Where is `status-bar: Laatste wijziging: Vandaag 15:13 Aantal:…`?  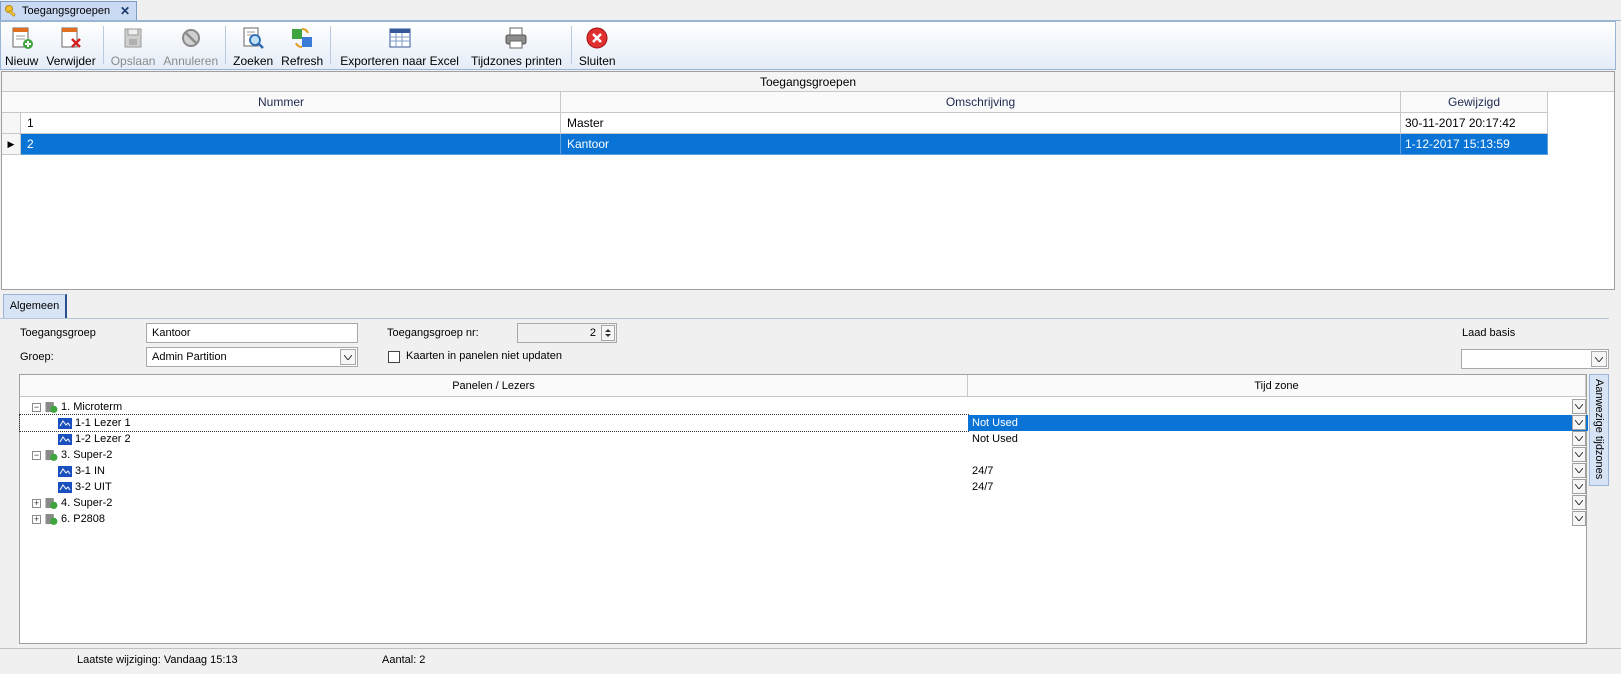 status-bar: Laatste wijziging: Vandaag 15:13 Aantal:… is located at coordinates (810, 661).